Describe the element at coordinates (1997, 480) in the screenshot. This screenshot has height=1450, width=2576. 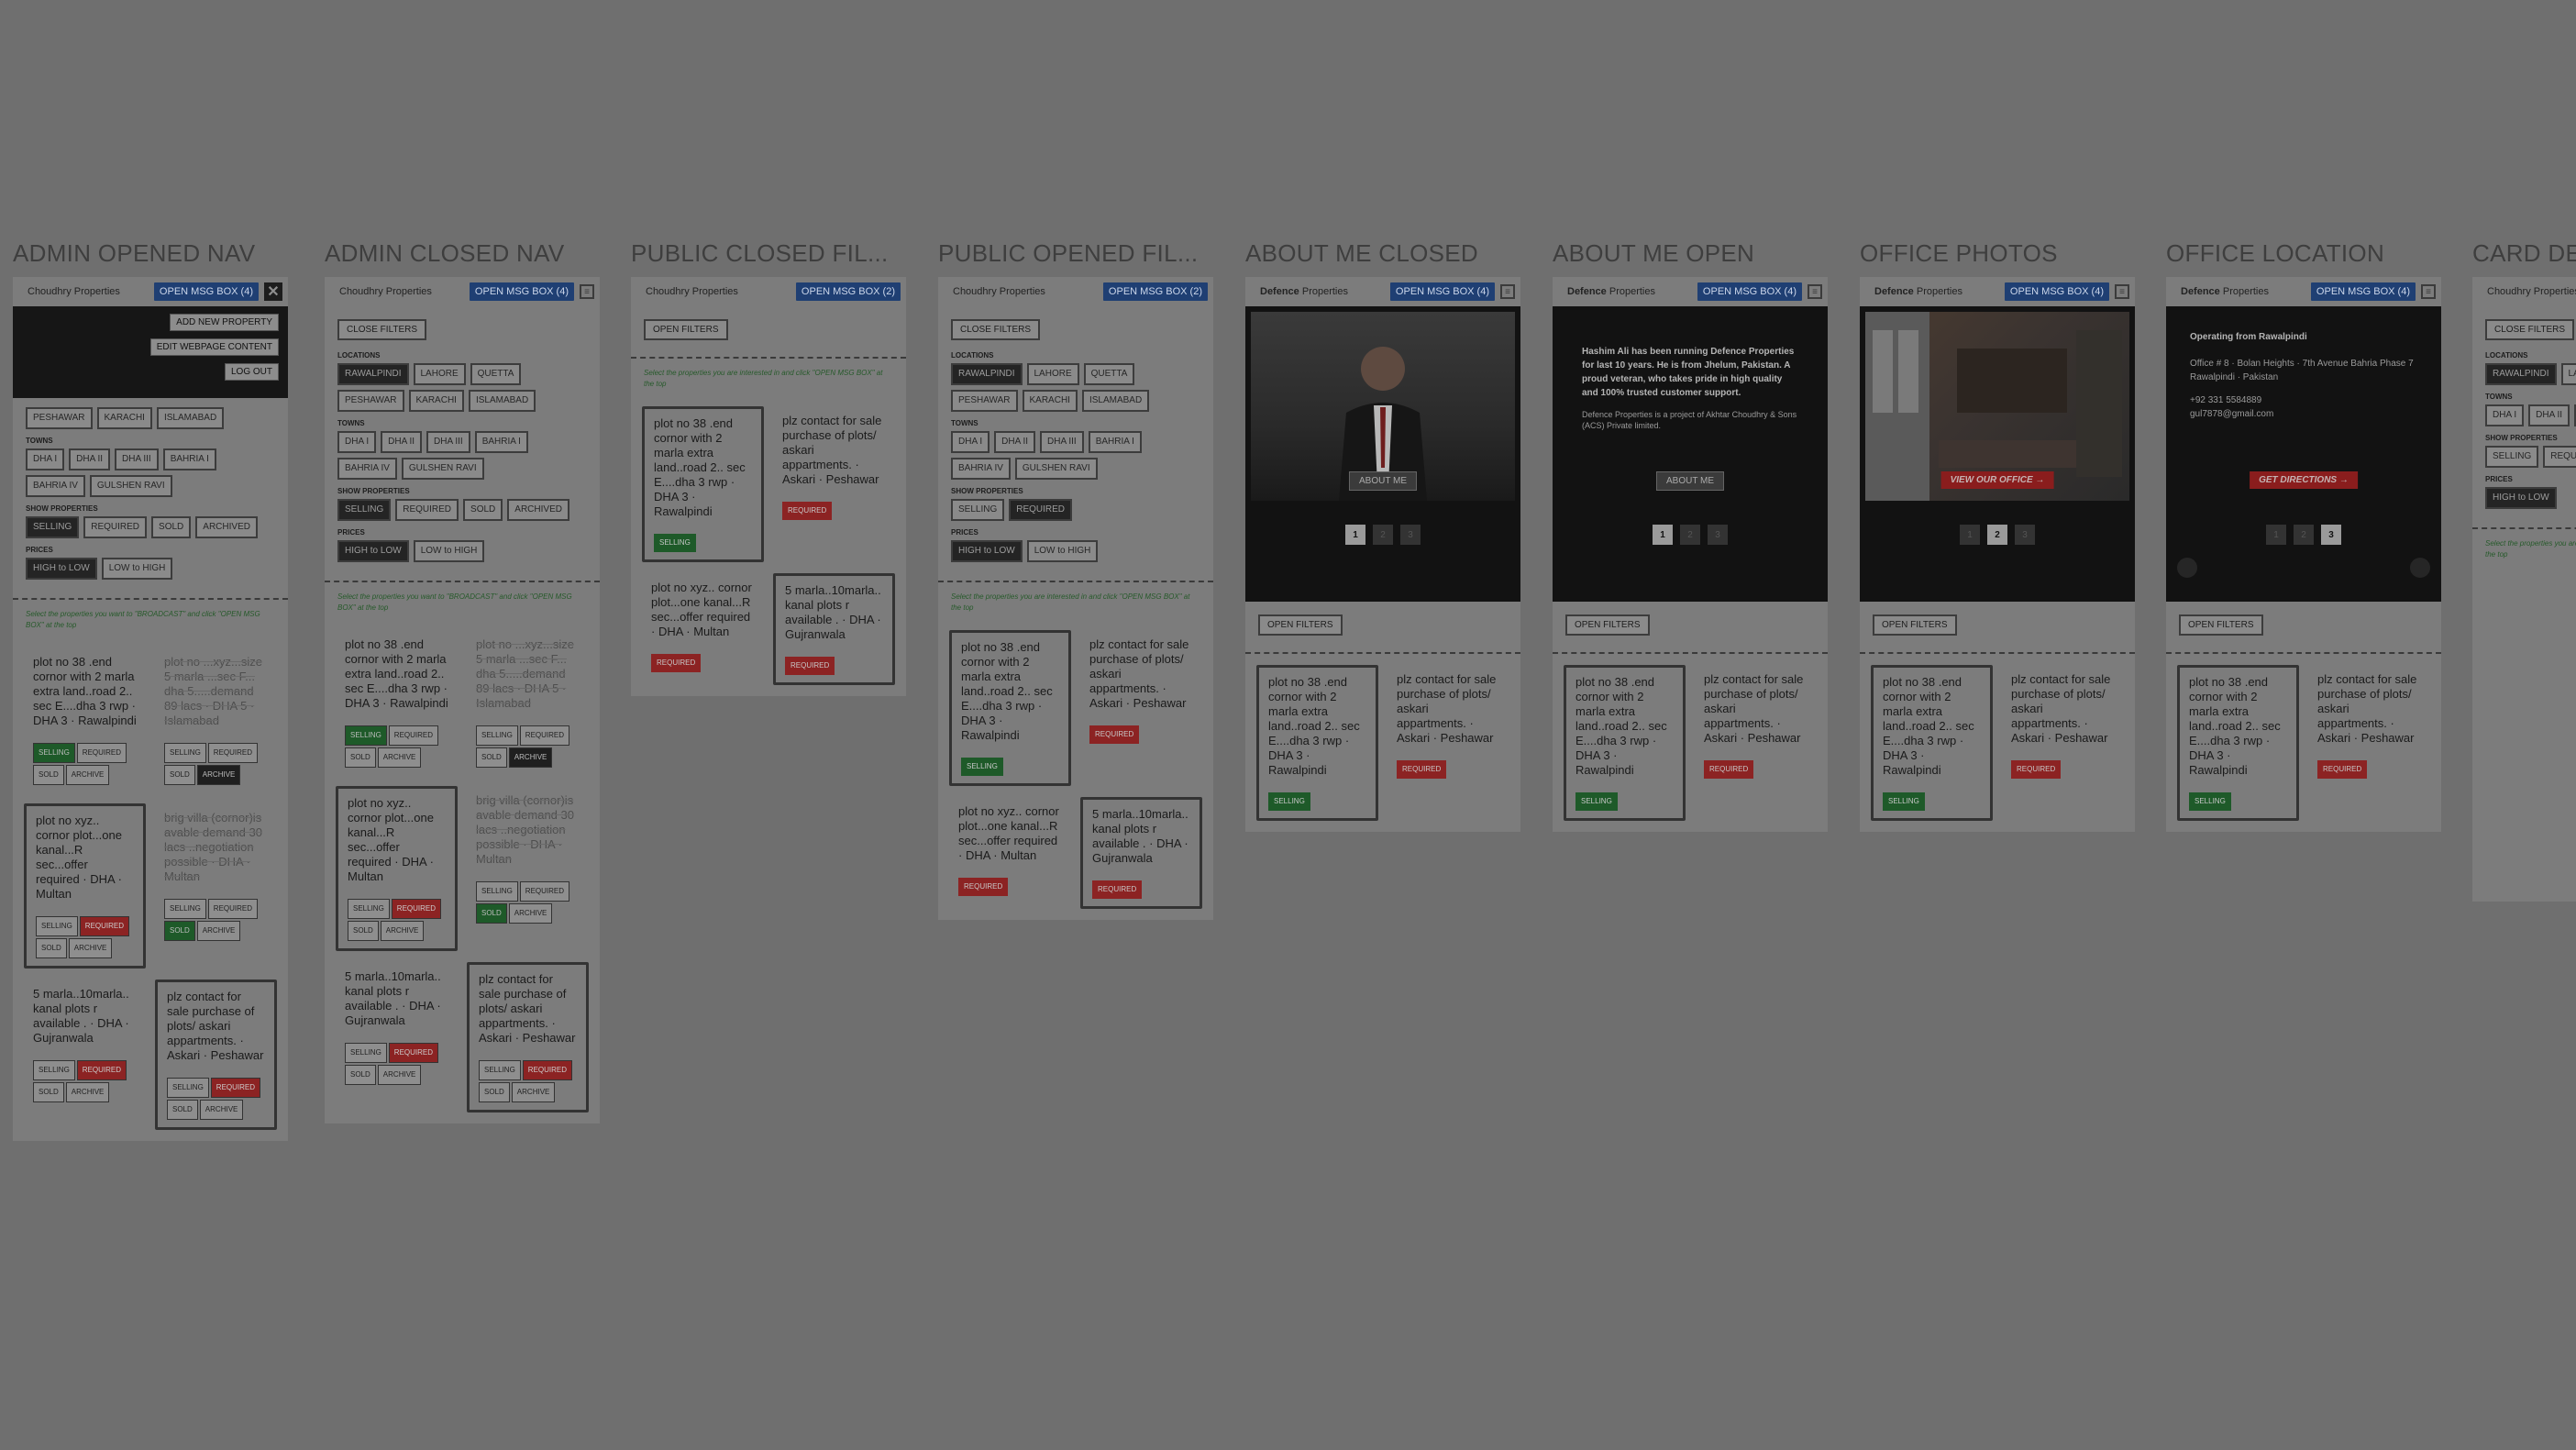
I see `view-our-office-button: VIEW OUR OFFICE →` at that location.